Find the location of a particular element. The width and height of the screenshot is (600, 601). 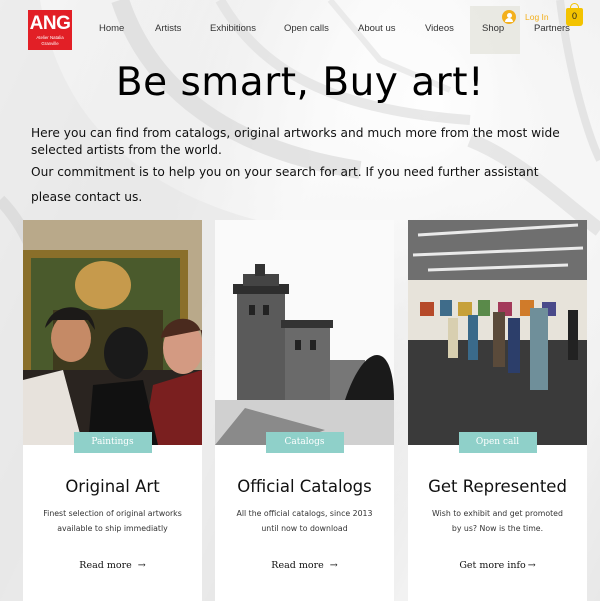

nav-open-calls: Open calls is located at coordinates (306, 28).